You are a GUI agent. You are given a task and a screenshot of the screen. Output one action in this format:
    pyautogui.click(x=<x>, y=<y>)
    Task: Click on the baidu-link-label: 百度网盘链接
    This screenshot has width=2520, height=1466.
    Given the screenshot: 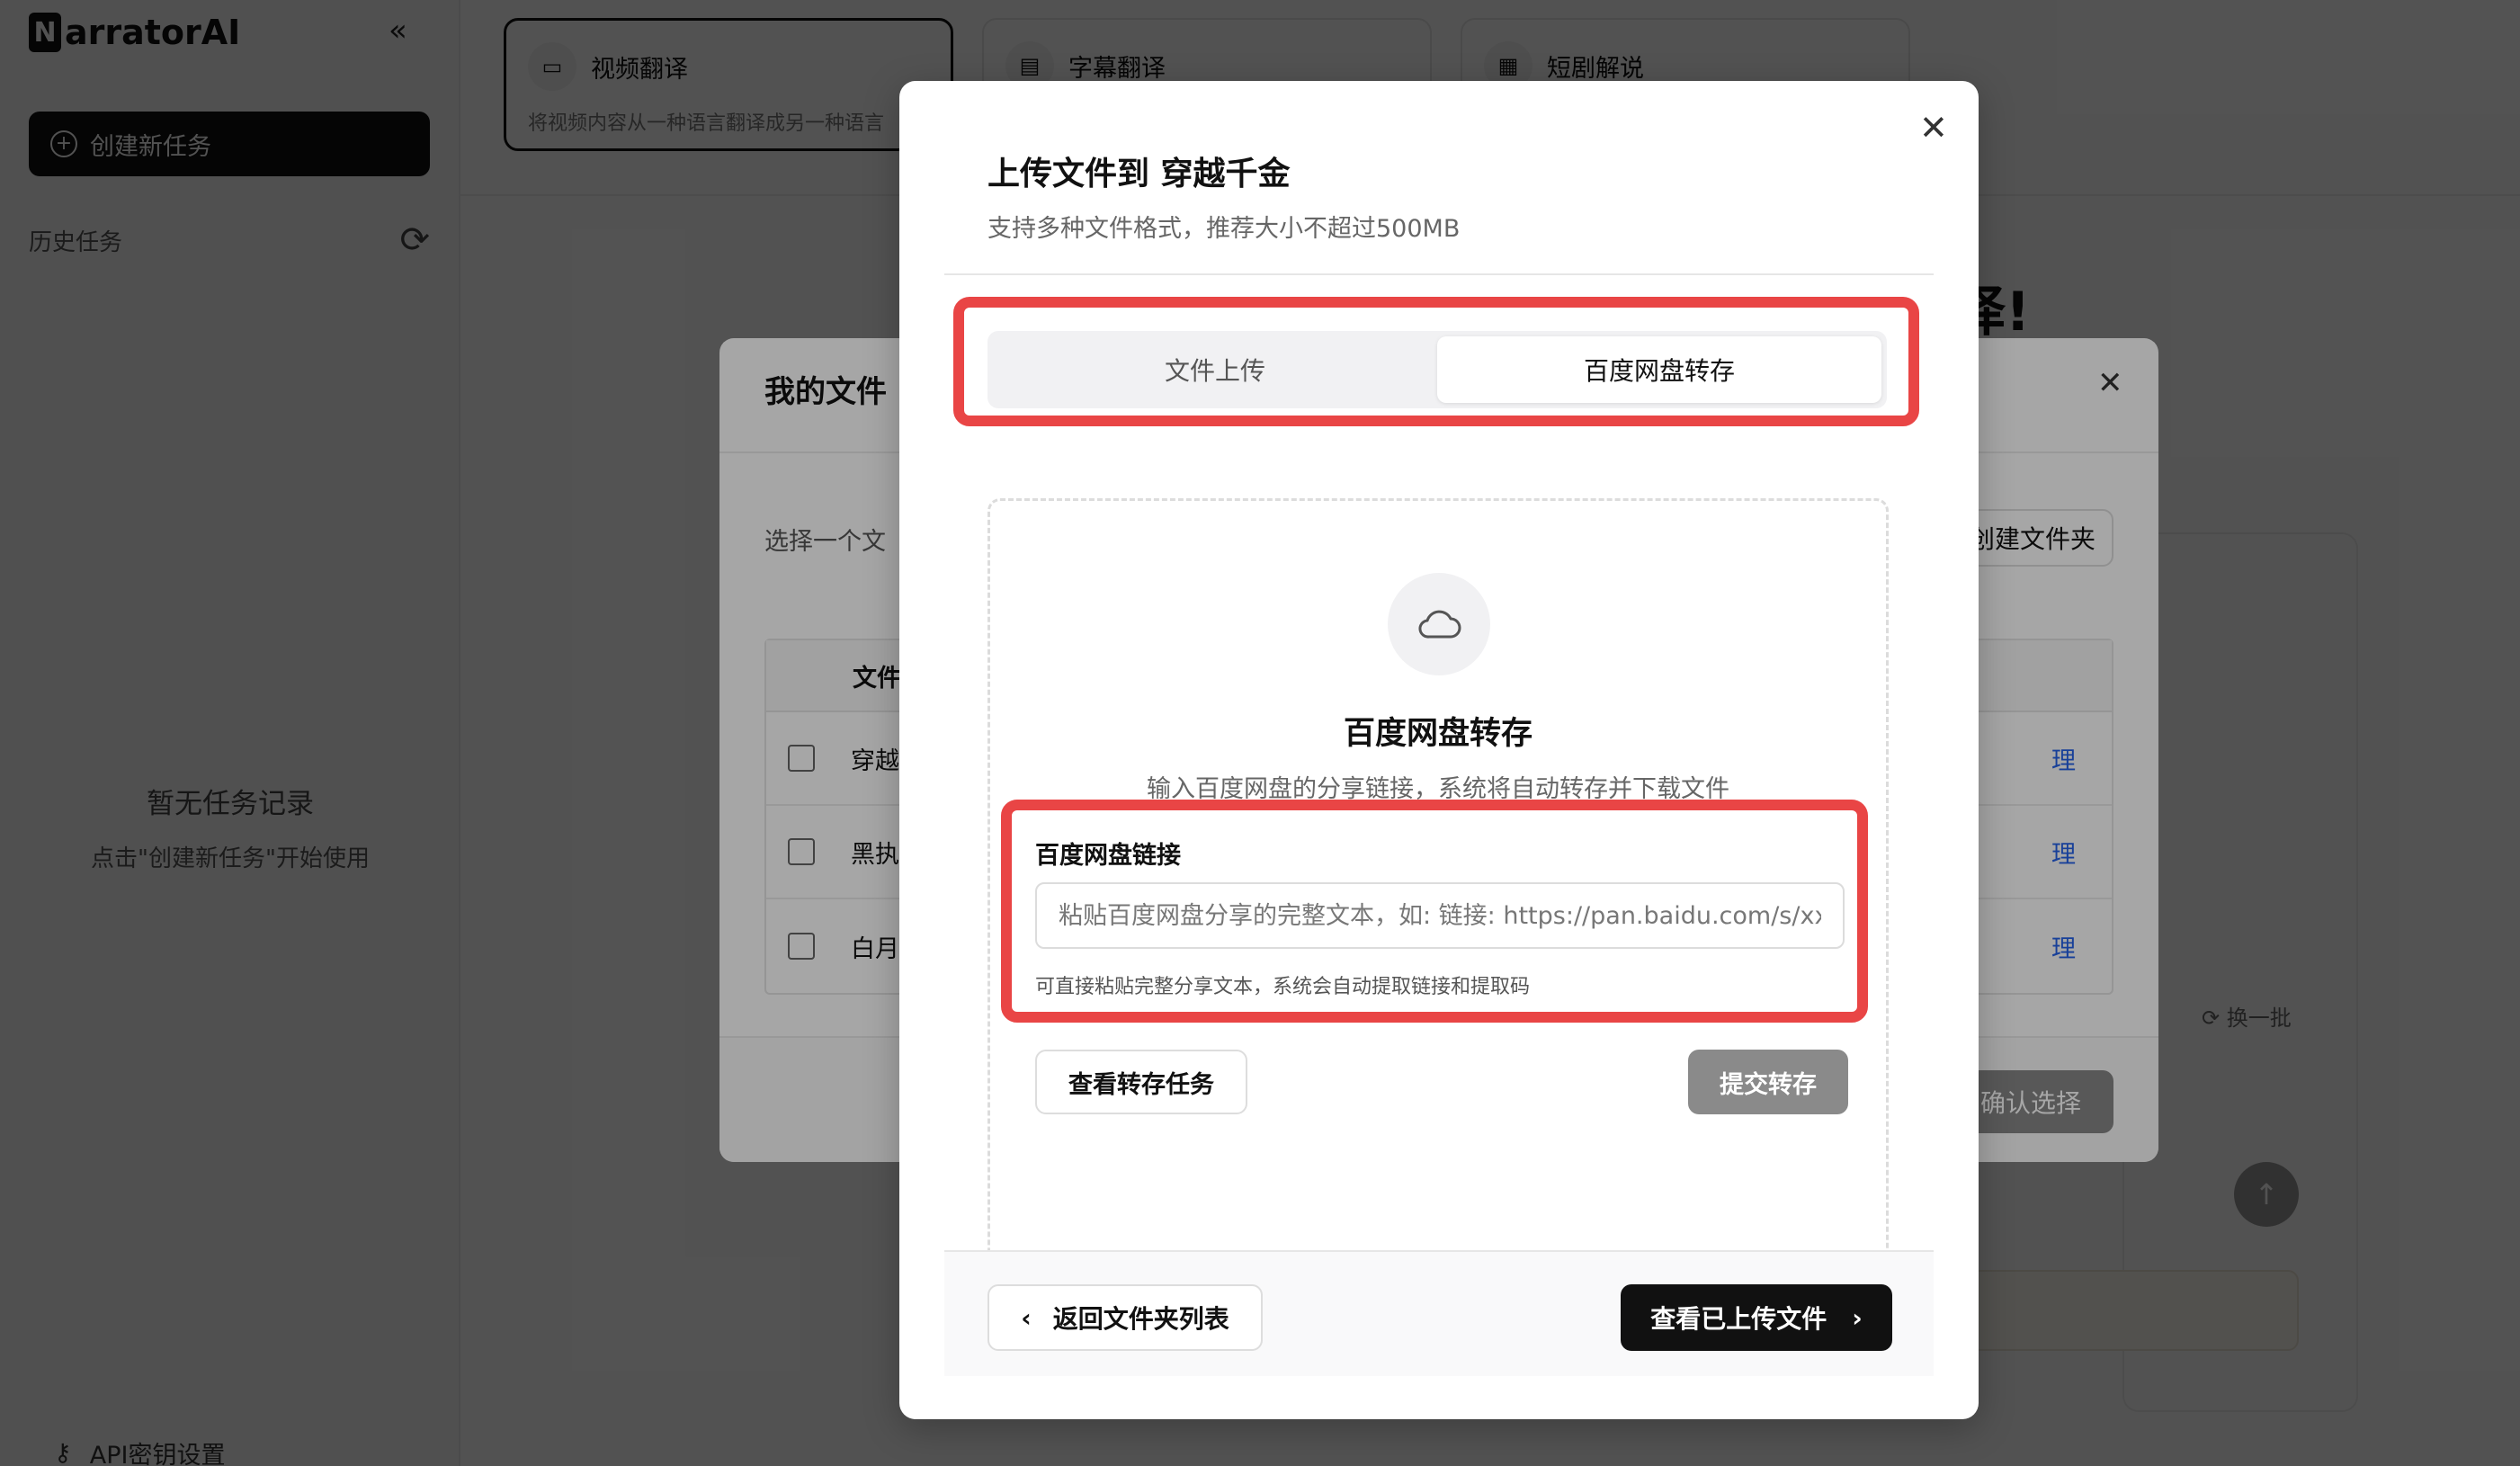 What is the action you would take?
    pyautogui.click(x=1108, y=856)
    